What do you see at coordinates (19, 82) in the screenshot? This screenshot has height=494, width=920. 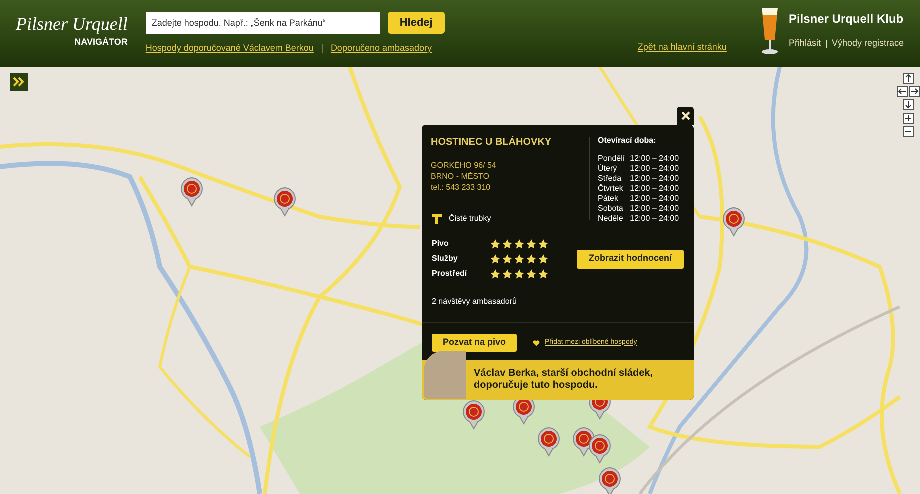 I see `expand-panel-icon` at bounding box center [19, 82].